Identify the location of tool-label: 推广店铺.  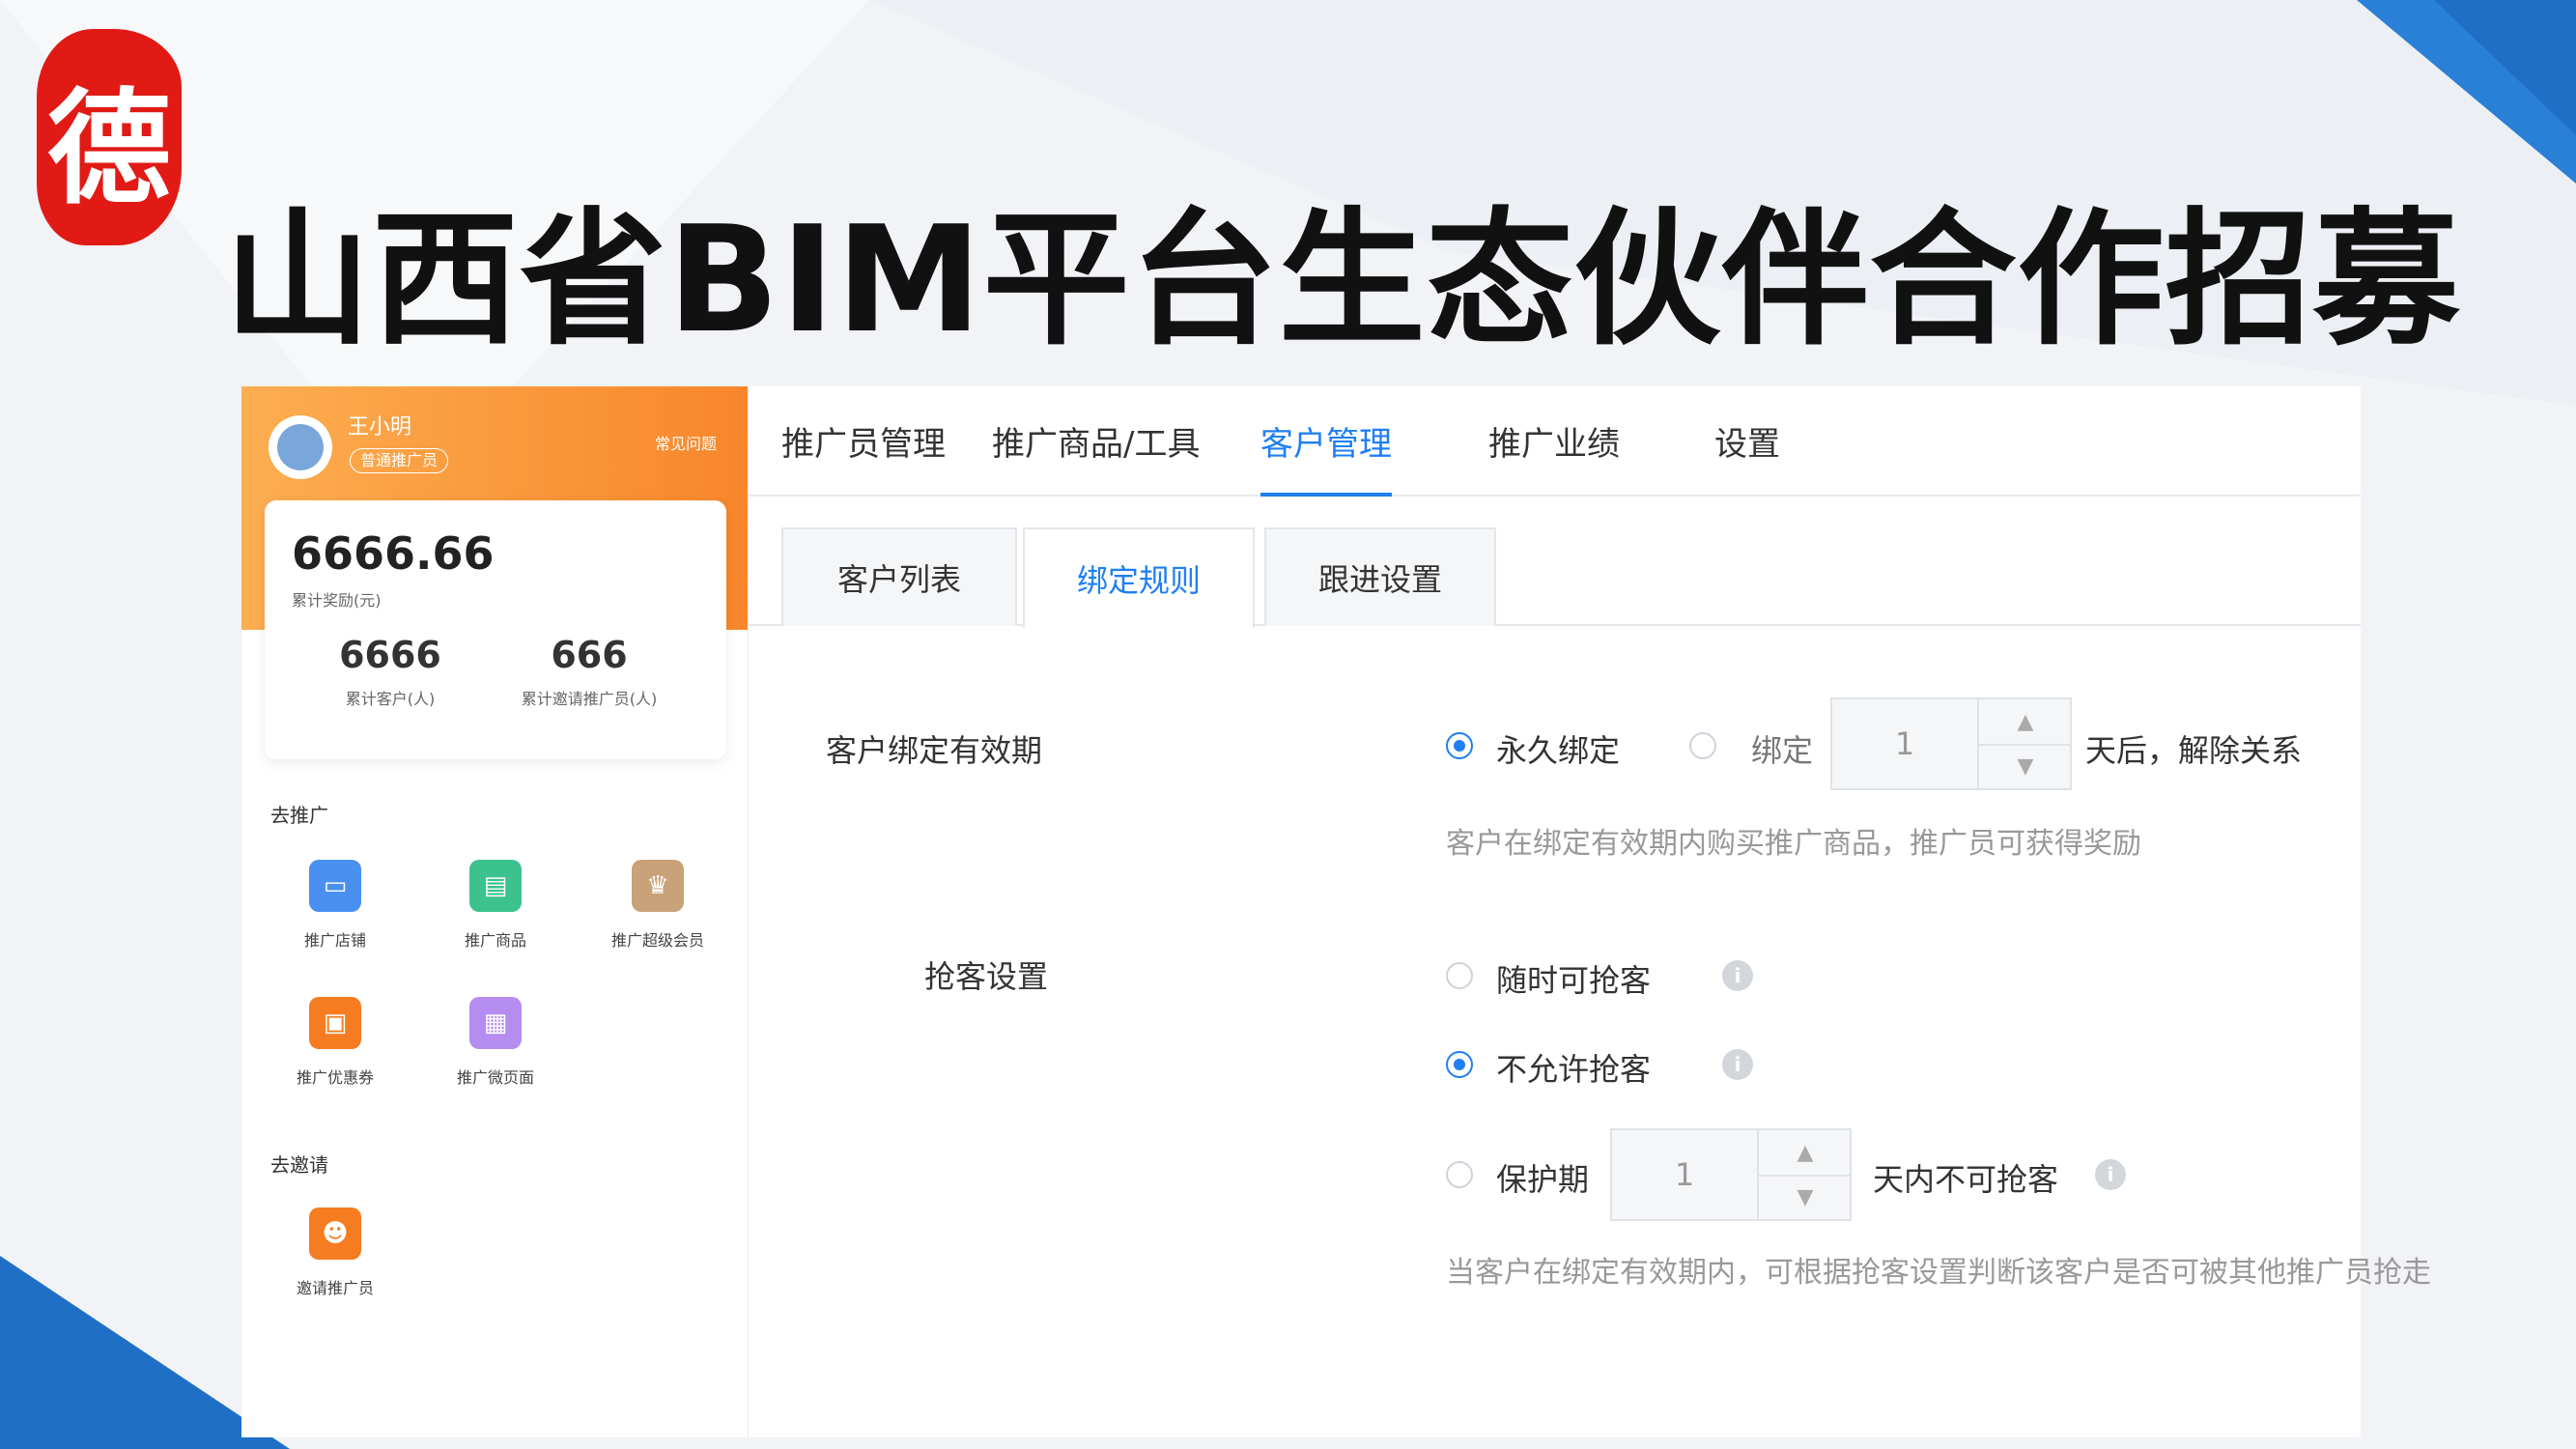
(334, 940).